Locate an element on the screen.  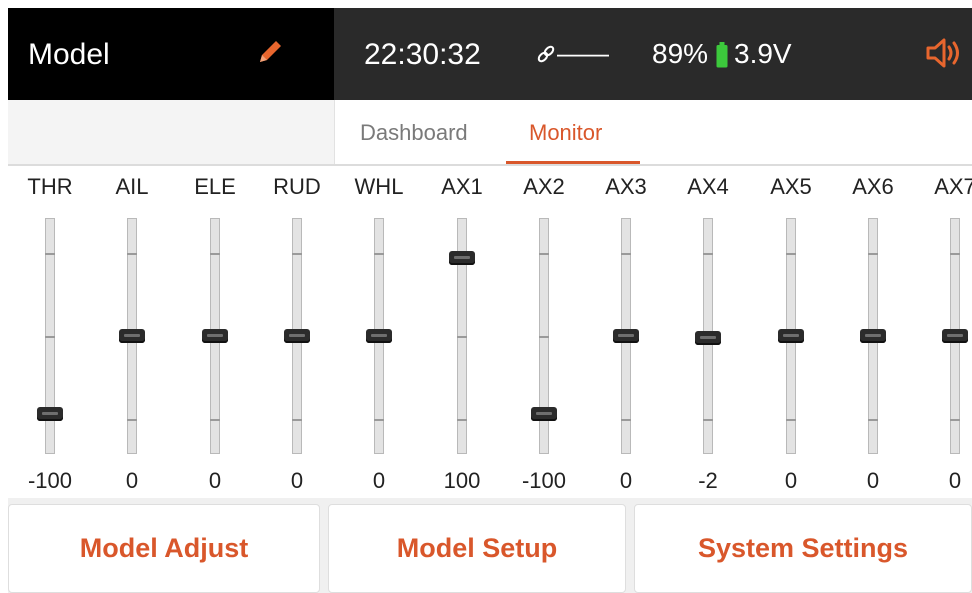
channel-label: AX6 is located at coordinates (873, 186).